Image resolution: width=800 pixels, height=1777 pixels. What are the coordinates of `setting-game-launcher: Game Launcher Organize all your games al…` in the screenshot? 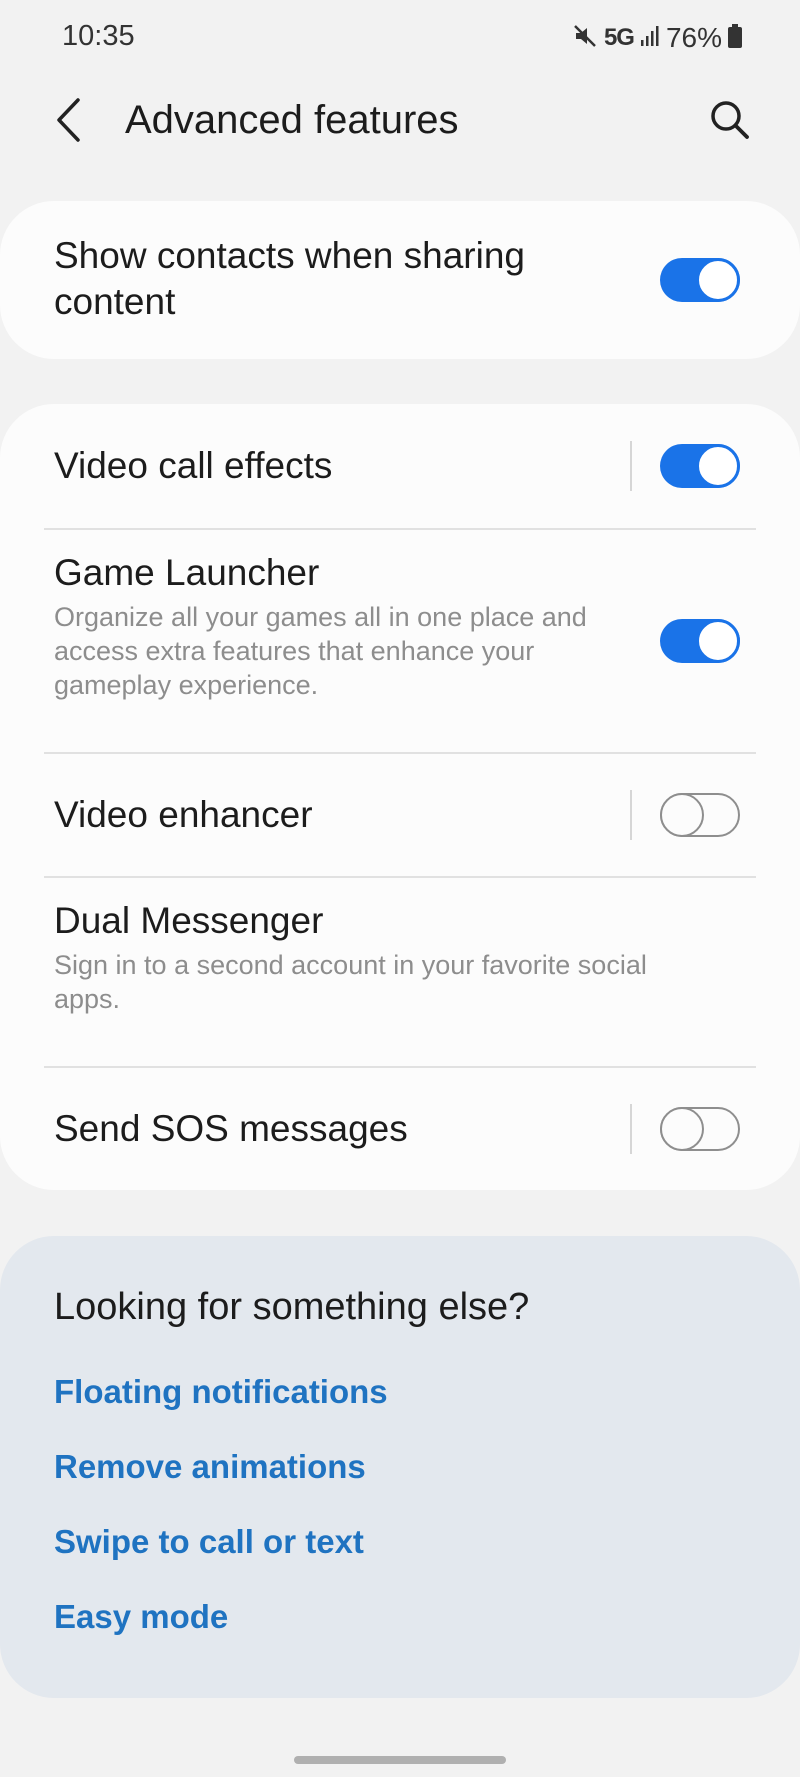 It's located at (400, 641).